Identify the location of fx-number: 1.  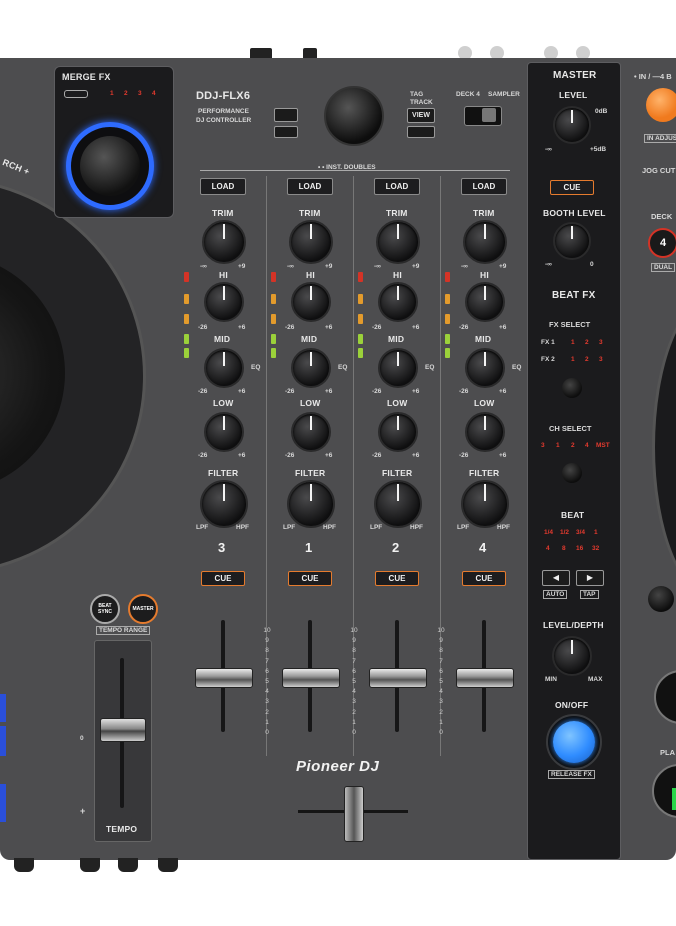
(573, 342).